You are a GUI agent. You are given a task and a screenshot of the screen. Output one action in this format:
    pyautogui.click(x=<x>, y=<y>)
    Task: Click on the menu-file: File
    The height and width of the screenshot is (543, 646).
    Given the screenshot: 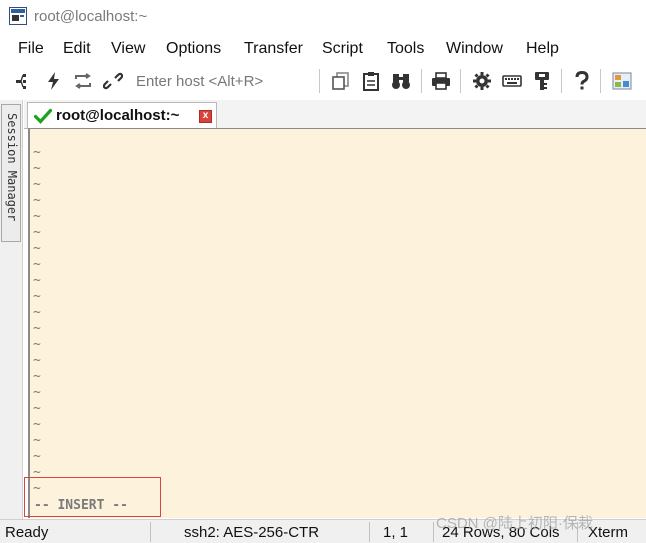 What is the action you would take?
    pyautogui.click(x=31, y=49)
    